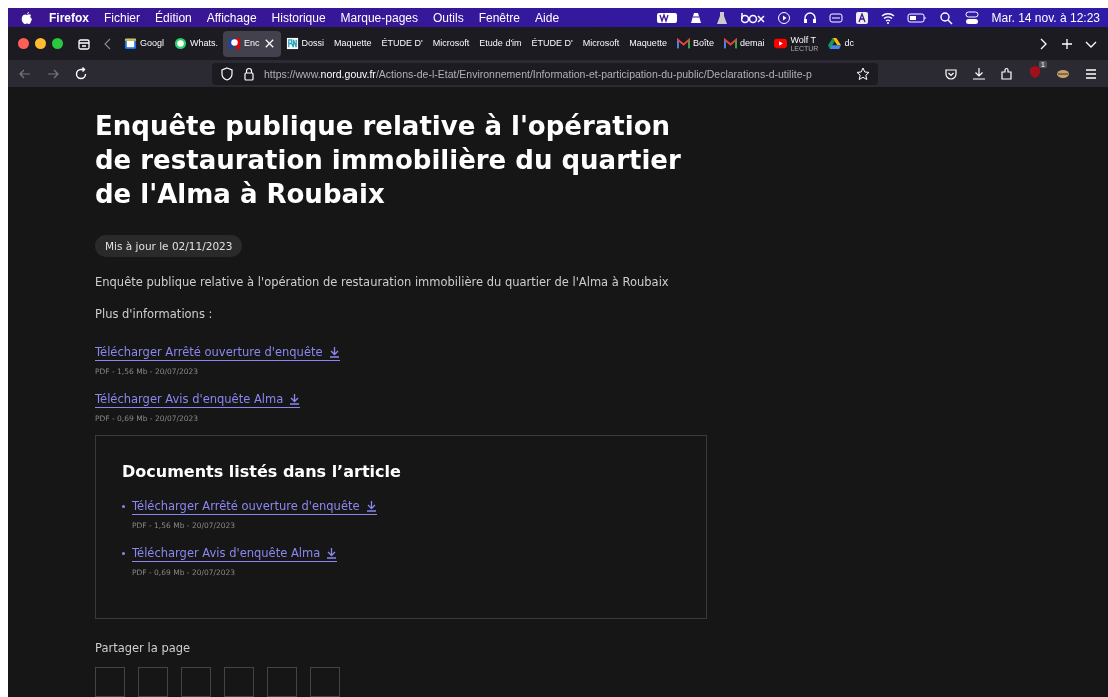 This screenshot has height=697, width=1108. I want to click on menu-item: Historique, so click(298, 17).